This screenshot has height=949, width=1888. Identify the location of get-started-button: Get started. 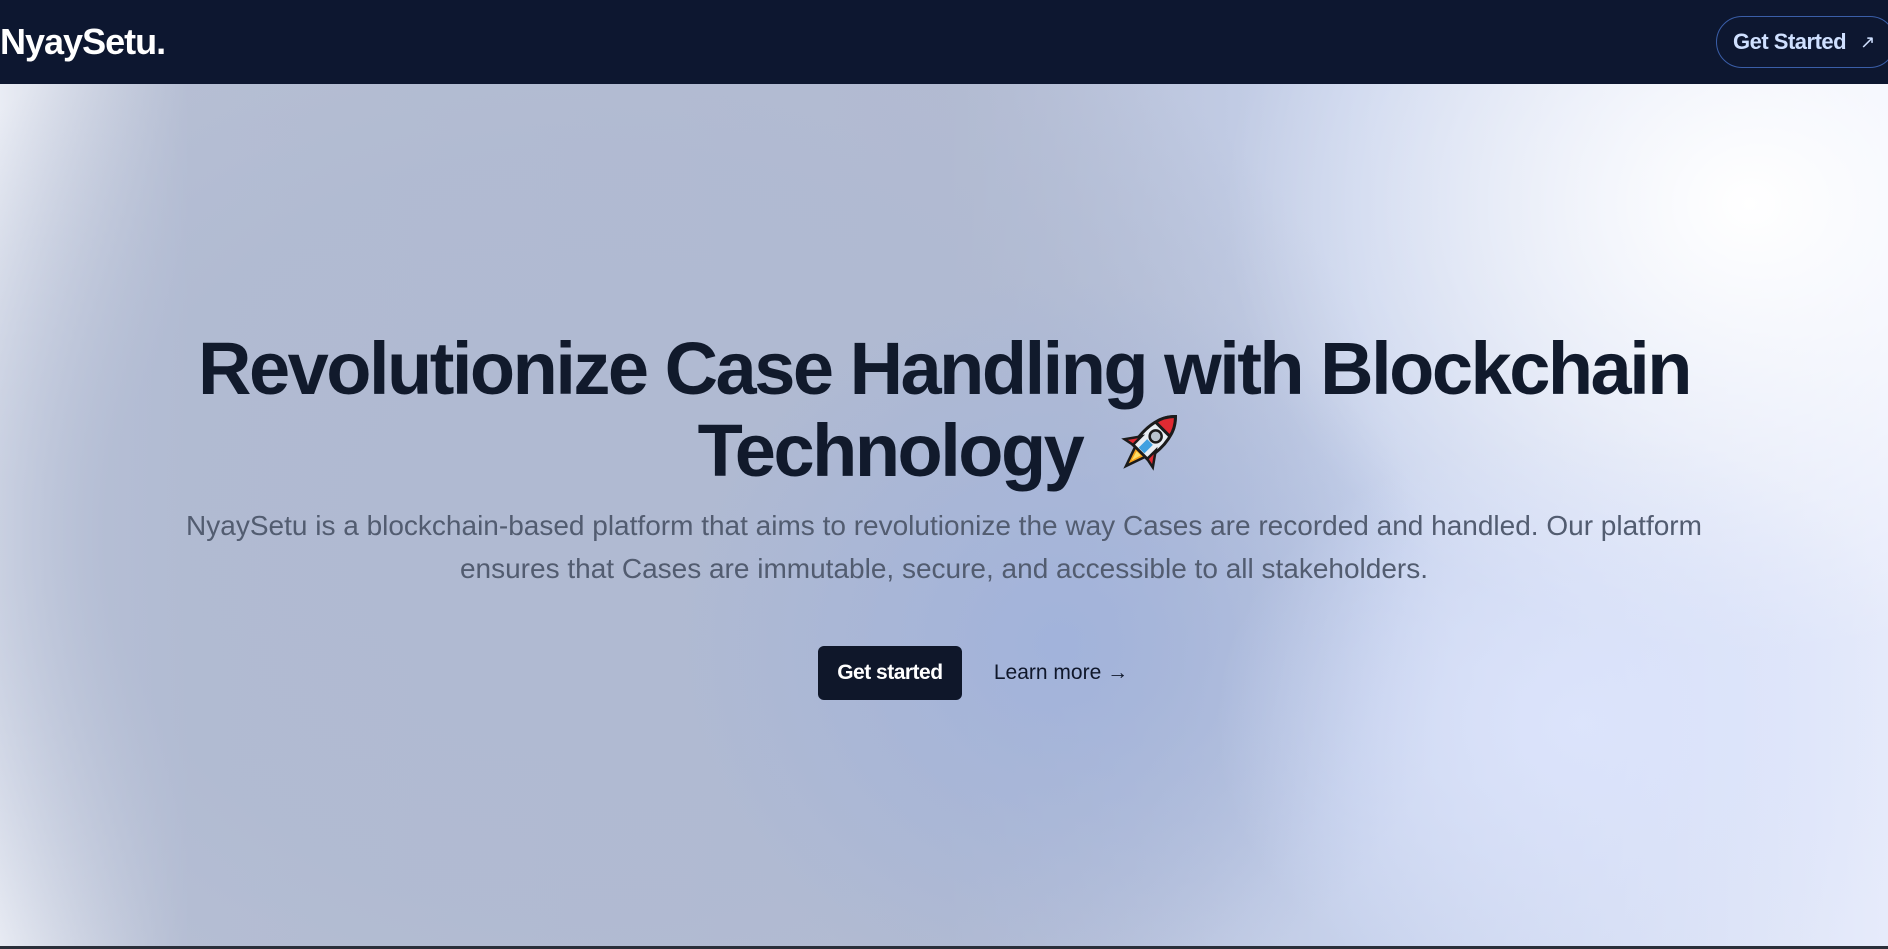
(889, 673).